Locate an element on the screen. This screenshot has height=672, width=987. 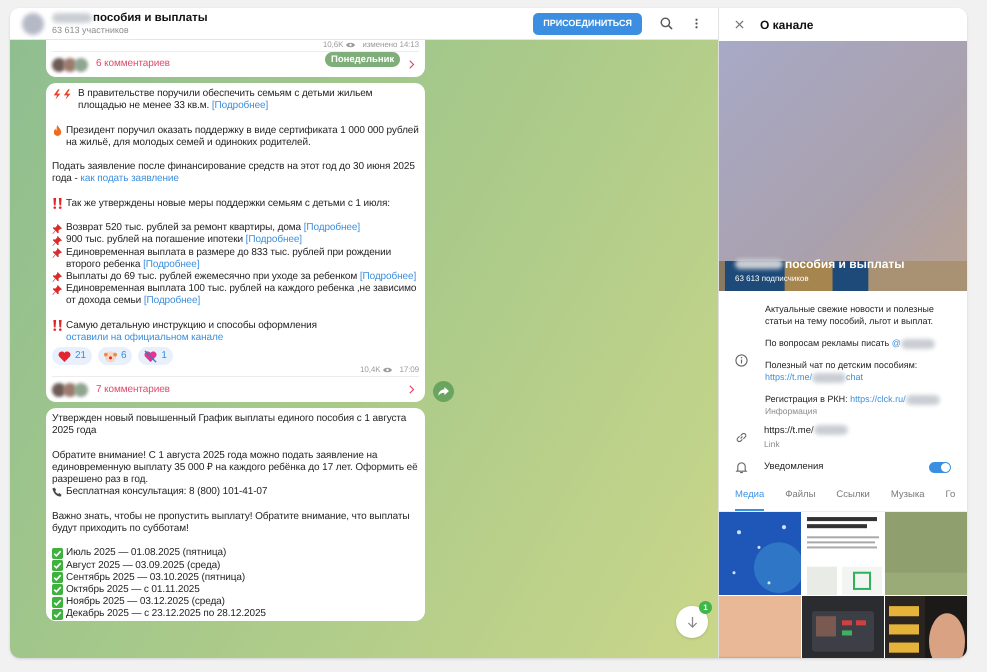
close-icon is located at coordinates (739, 24).